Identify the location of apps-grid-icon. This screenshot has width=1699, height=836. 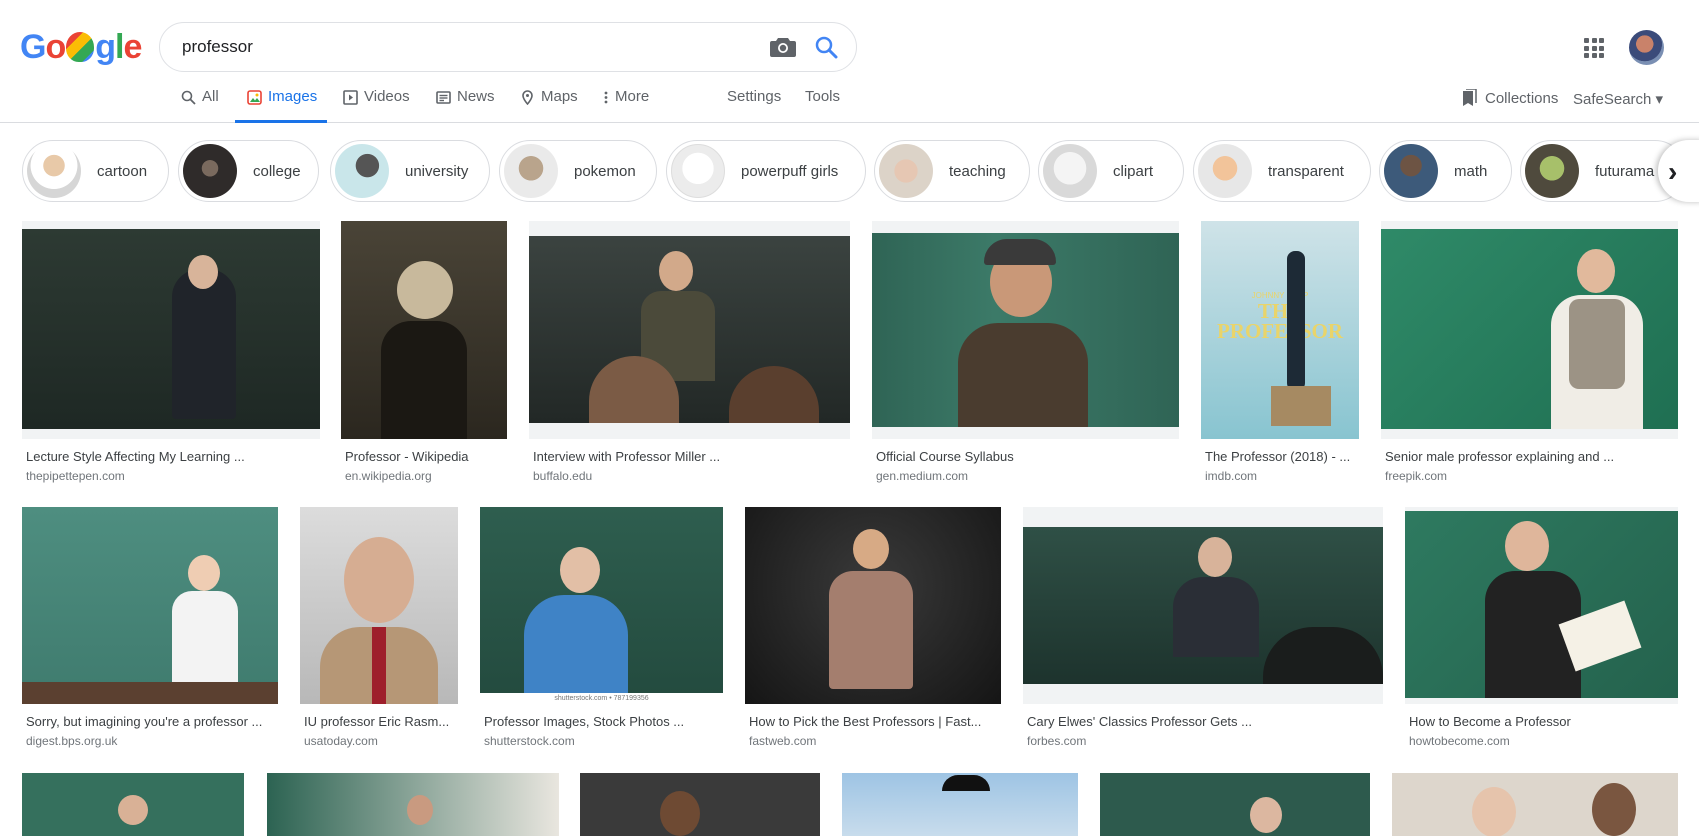
(1594, 48).